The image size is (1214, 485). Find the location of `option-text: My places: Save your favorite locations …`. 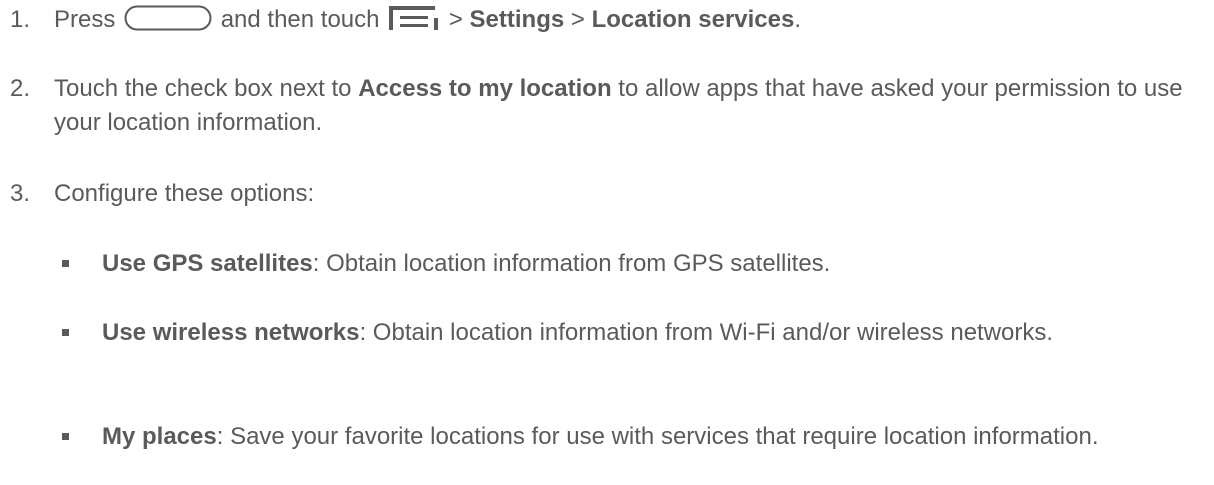

option-text: My places: Save your favorite locations … is located at coordinates (647, 437).